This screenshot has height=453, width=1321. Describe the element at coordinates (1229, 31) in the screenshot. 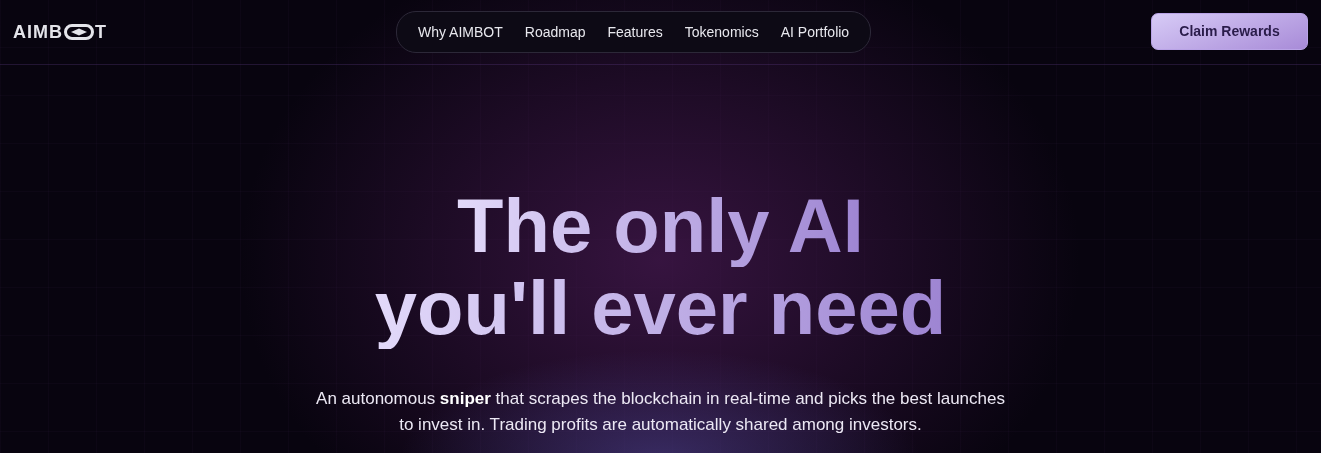

I see `claim-rewards-button: Claim Rewards` at that location.